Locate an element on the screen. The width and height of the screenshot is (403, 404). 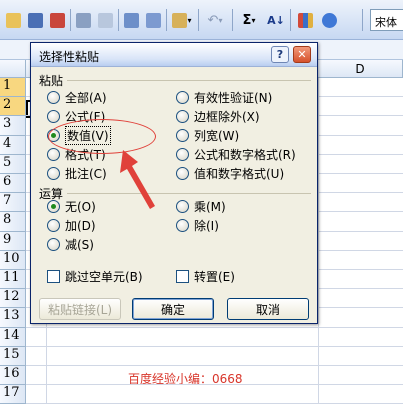
paste-option-values-number-formats: 值和数字格式(U) is located at coordinates (230, 173).